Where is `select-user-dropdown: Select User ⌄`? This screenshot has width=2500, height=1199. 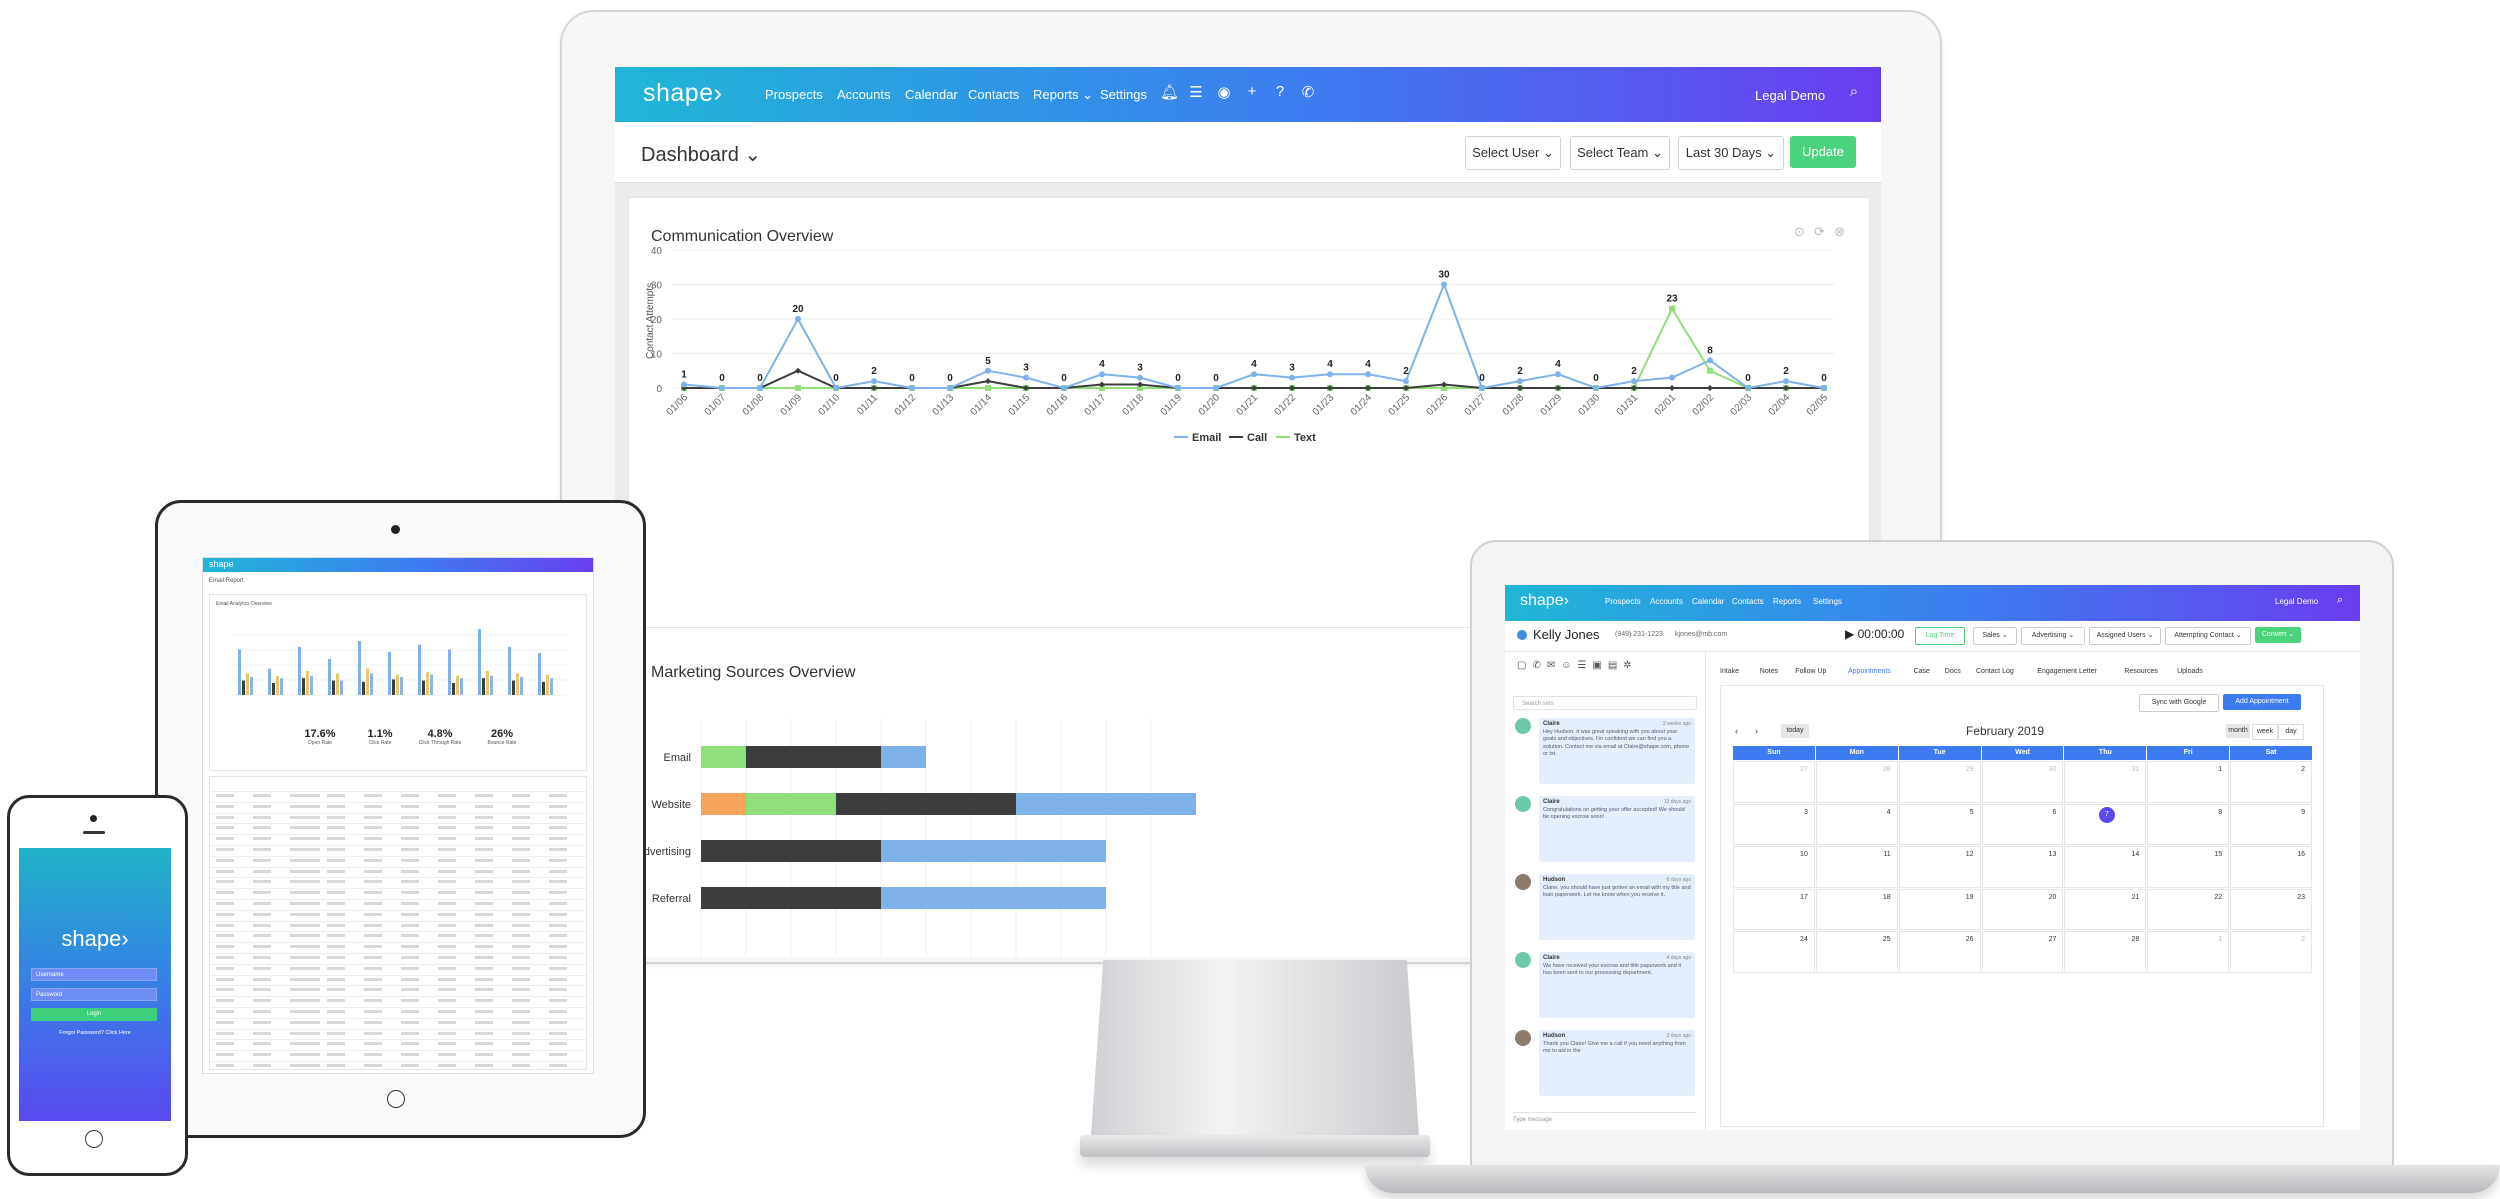
select-user-dropdown: Select User ⌄ is located at coordinates (1513, 153).